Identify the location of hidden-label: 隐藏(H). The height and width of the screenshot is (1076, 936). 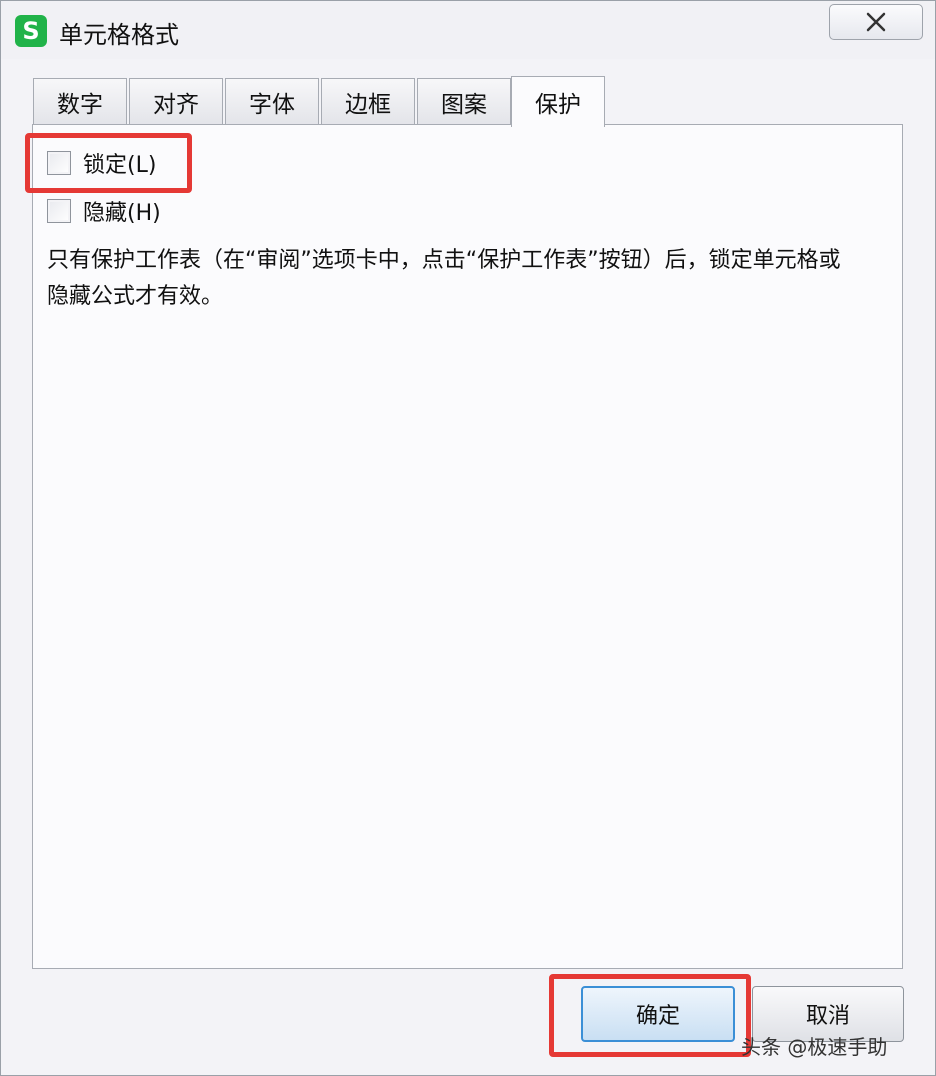
(122, 213).